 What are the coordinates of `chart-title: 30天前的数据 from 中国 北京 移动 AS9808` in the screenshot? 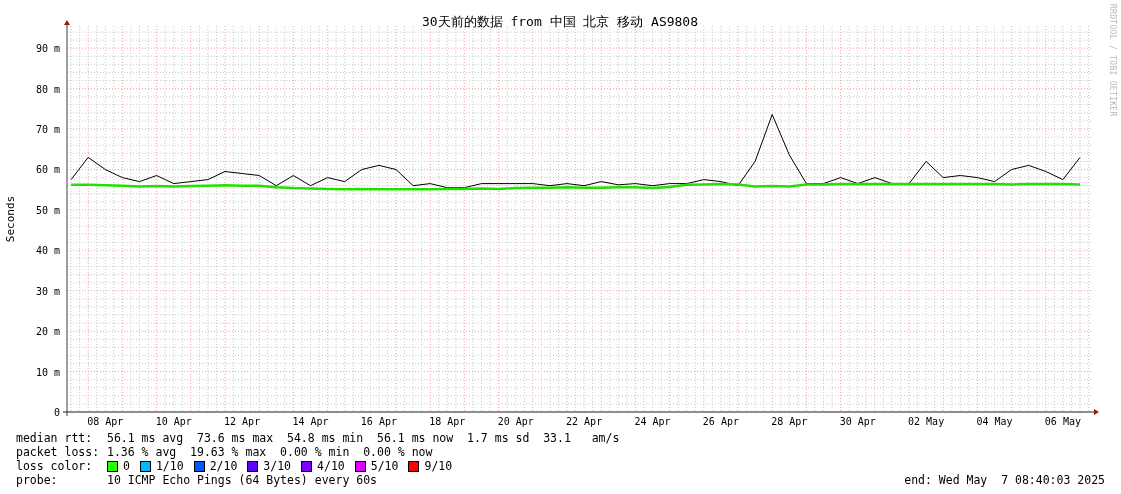 It's located at (560, 21).